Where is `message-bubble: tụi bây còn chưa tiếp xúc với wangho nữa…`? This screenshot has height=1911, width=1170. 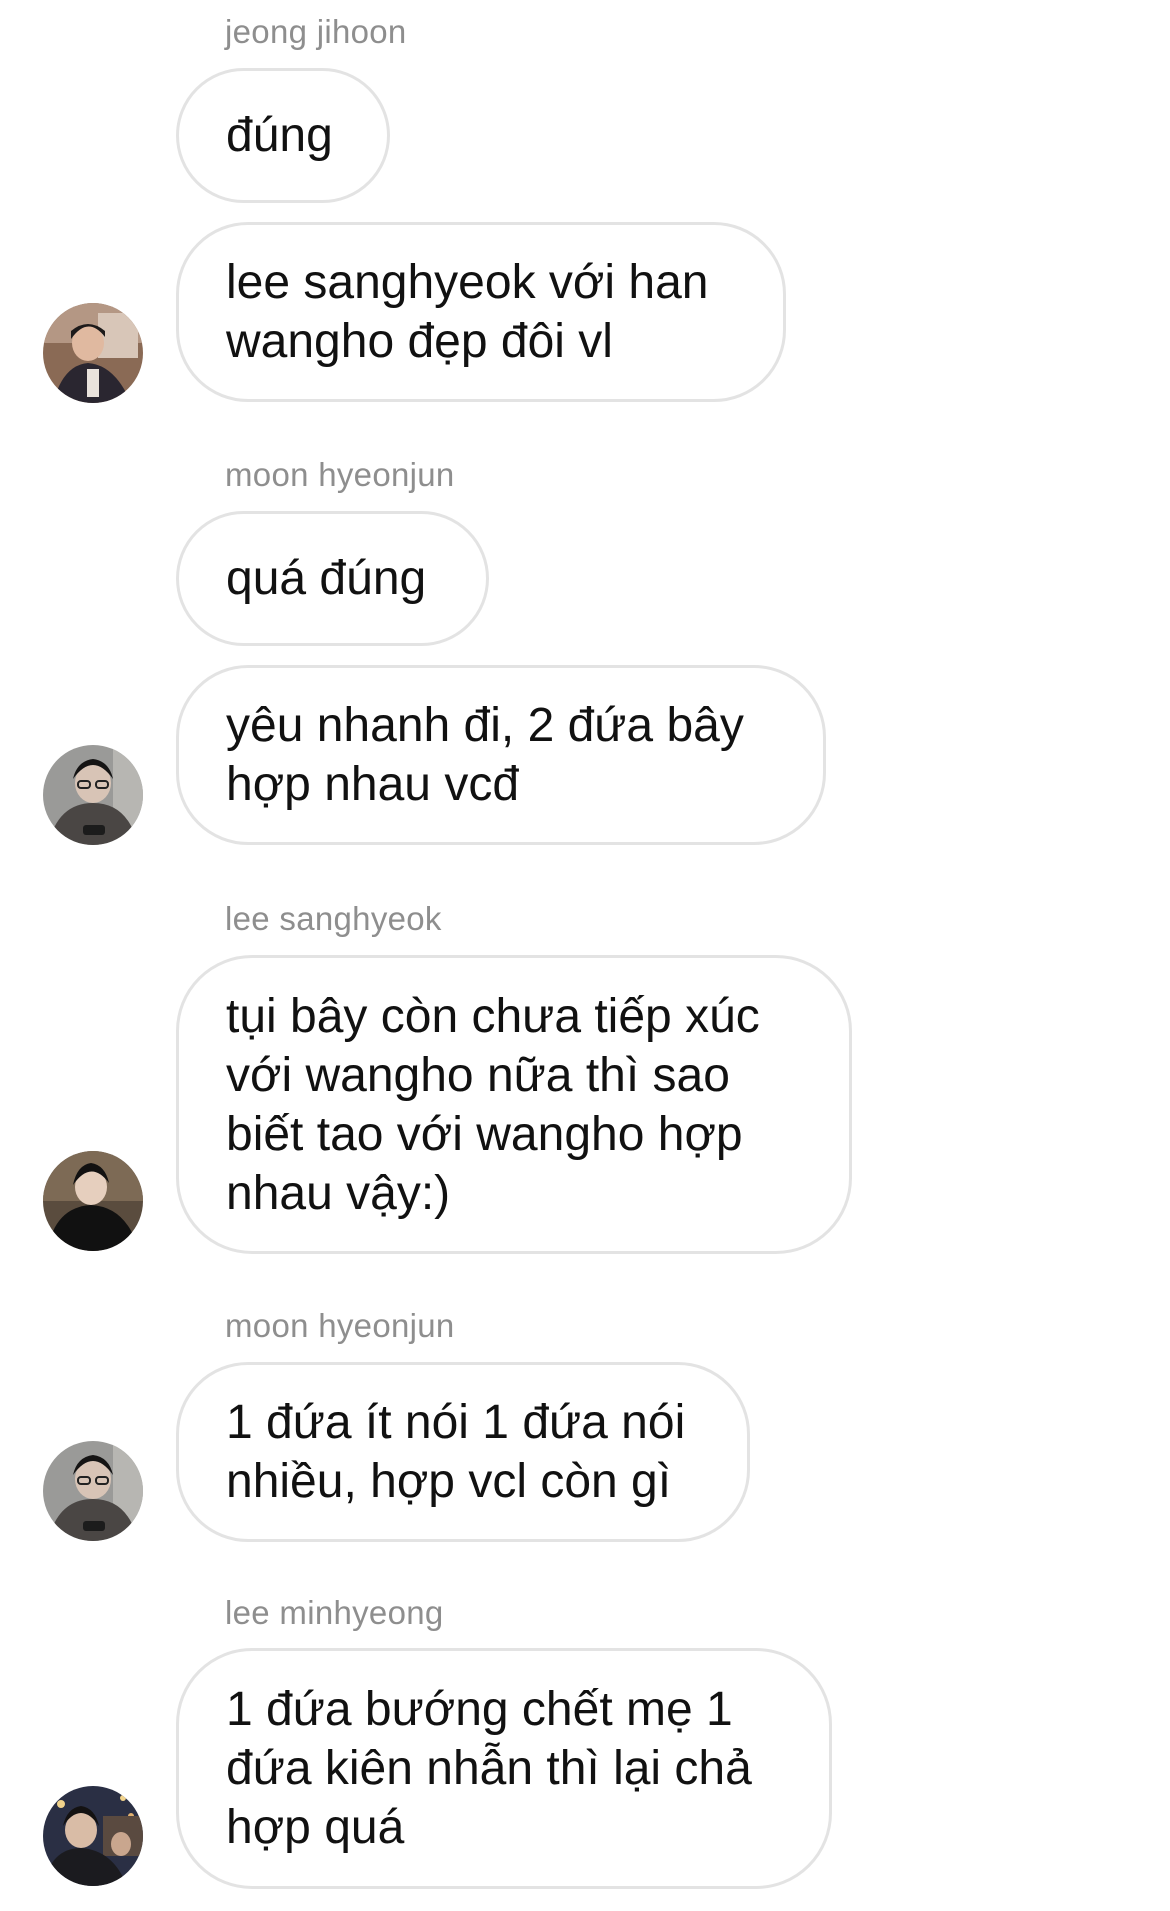
message-bubble: tụi bây còn chưa tiếp xúc với wangho nữa… is located at coordinates (514, 1104).